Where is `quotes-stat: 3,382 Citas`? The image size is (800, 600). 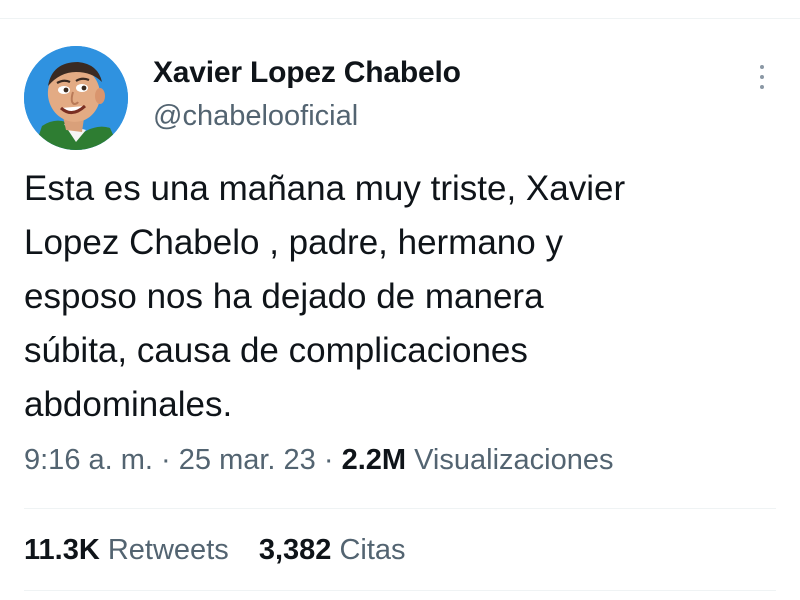 quotes-stat: 3,382 Citas is located at coordinates (332, 550).